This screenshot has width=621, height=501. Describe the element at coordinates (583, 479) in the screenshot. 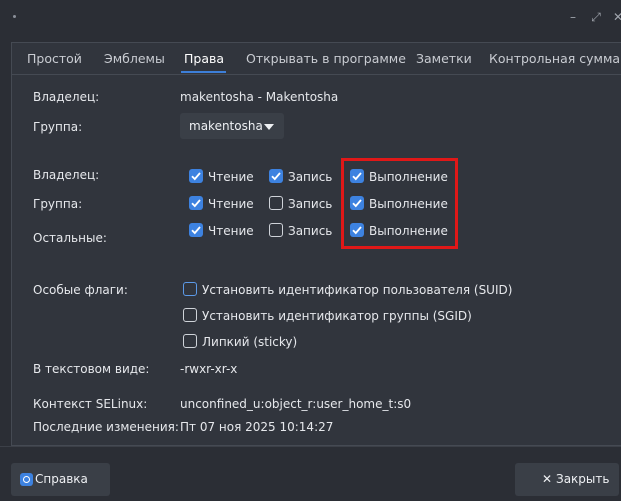

I see `close-button-label: Закрыть` at that location.